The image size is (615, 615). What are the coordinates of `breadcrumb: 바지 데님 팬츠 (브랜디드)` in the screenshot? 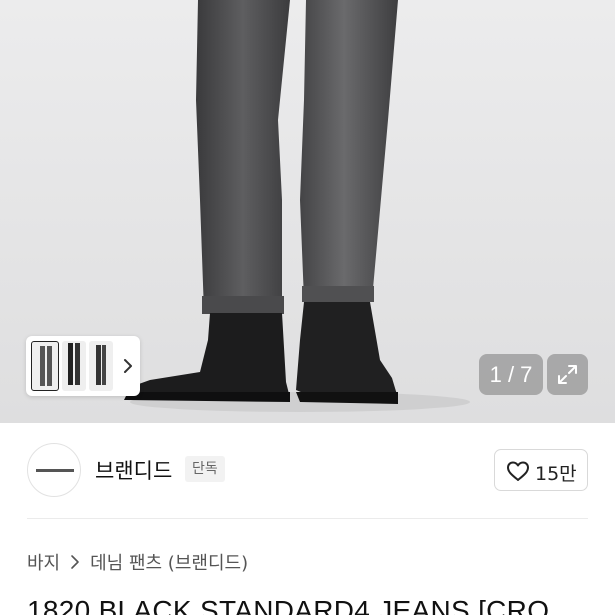 It's located at (137, 562).